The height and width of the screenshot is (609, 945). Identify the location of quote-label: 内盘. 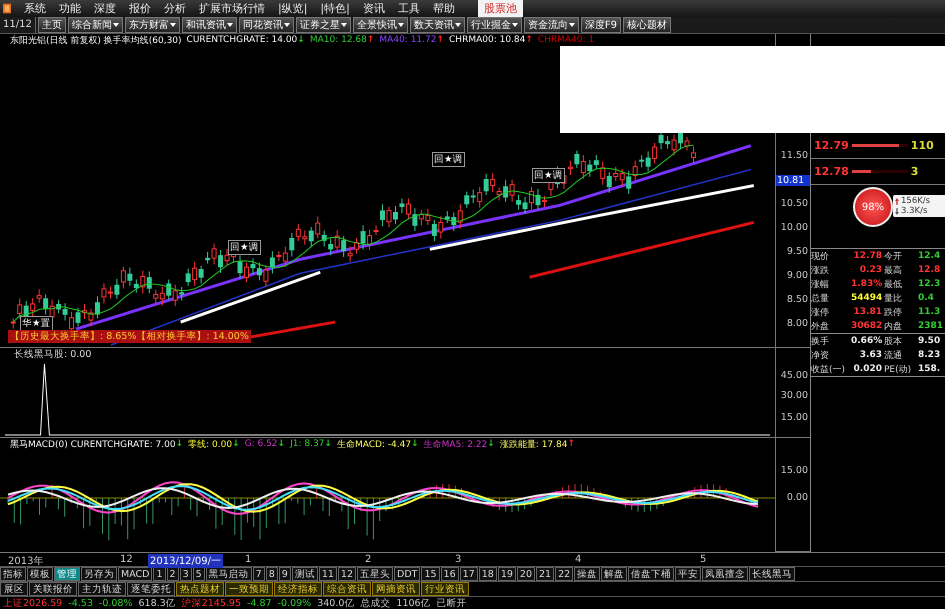
(893, 326).